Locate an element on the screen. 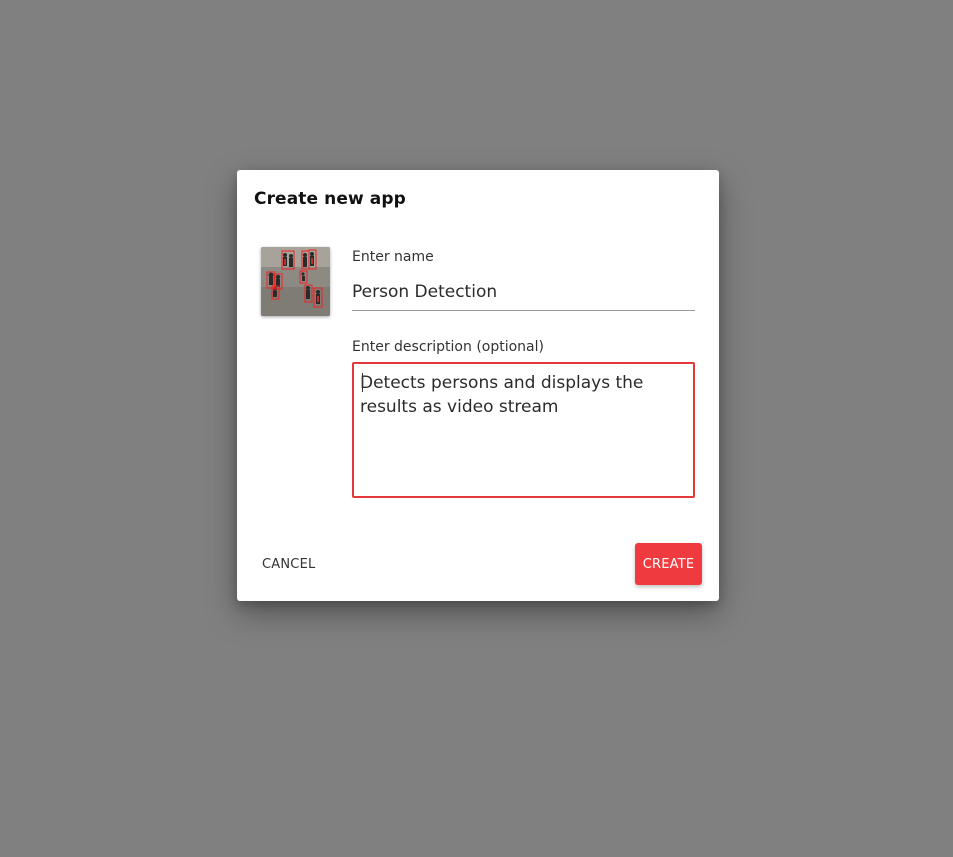 Image resolution: width=953 pixels, height=857 pixels. dialog-title: Create new app is located at coordinates (330, 199).